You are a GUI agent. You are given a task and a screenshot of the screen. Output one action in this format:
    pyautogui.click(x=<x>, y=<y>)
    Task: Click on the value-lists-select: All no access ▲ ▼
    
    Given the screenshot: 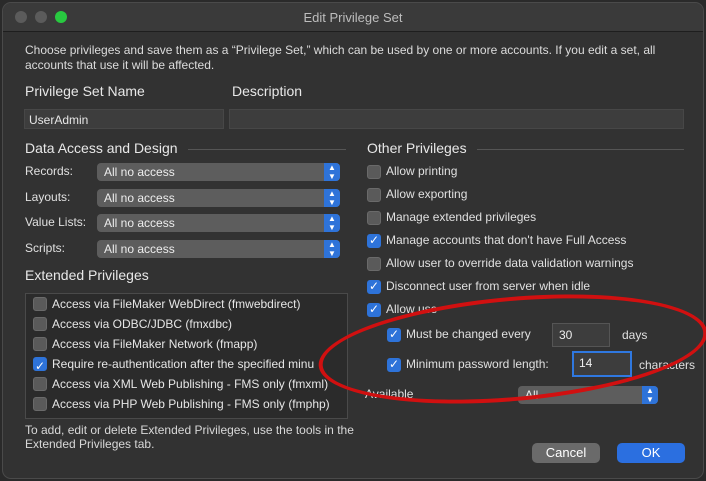 What is the action you would take?
    pyautogui.click(x=218, y=223)
    